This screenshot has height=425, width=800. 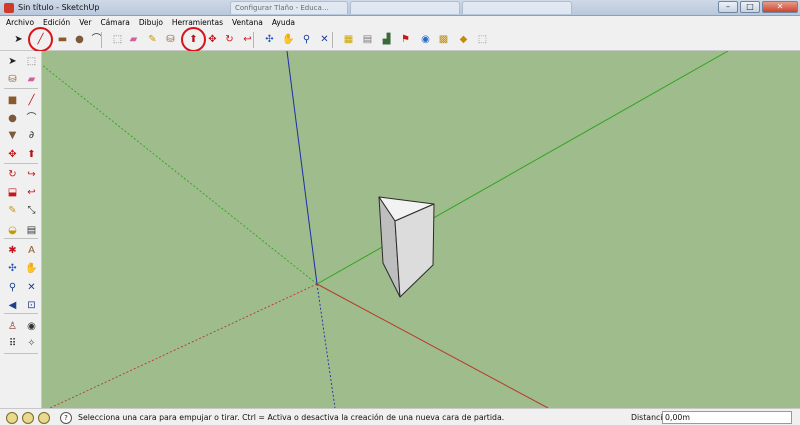 What do you see at coordinates (414, 250) in the screenshot?
I see `prism-front-face` at bounding box center [414, 250].